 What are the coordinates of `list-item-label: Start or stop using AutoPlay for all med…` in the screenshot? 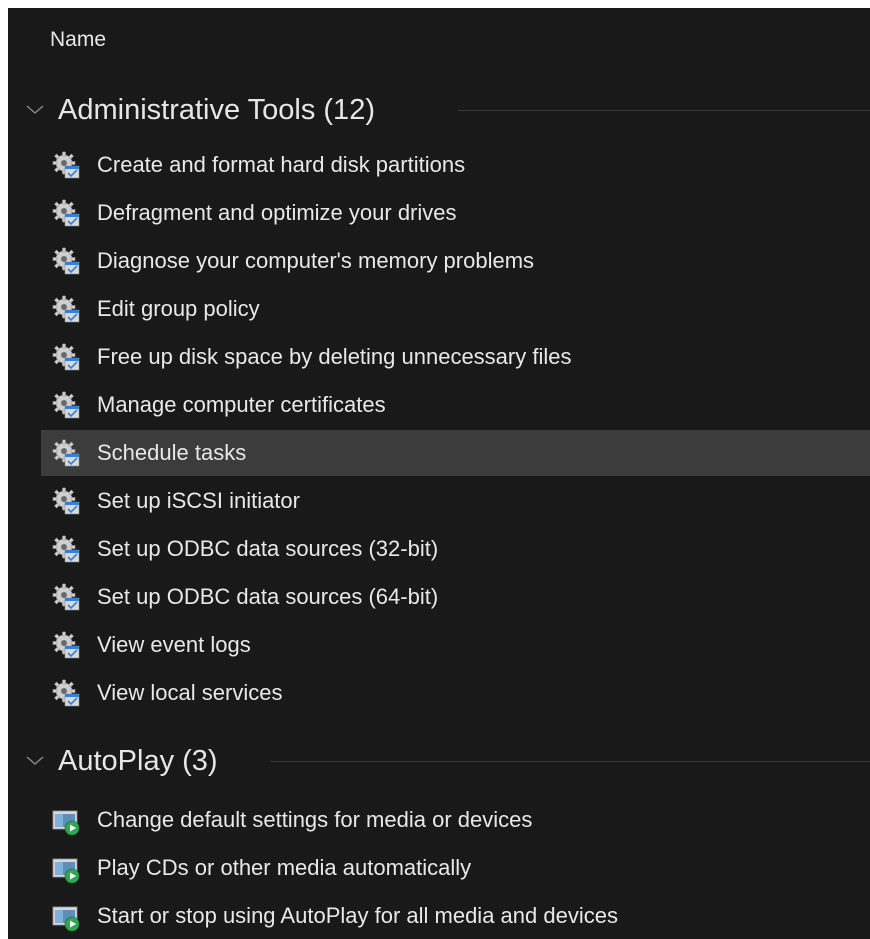 It's located at (357, 915).